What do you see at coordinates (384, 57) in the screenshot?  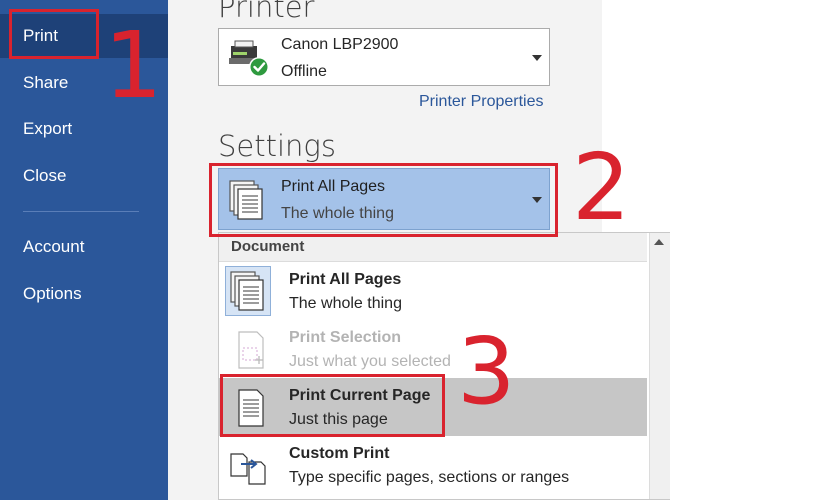 I see `printer-dropdown: Canon LBP2900 Offline` at bounding box center [384, 57].